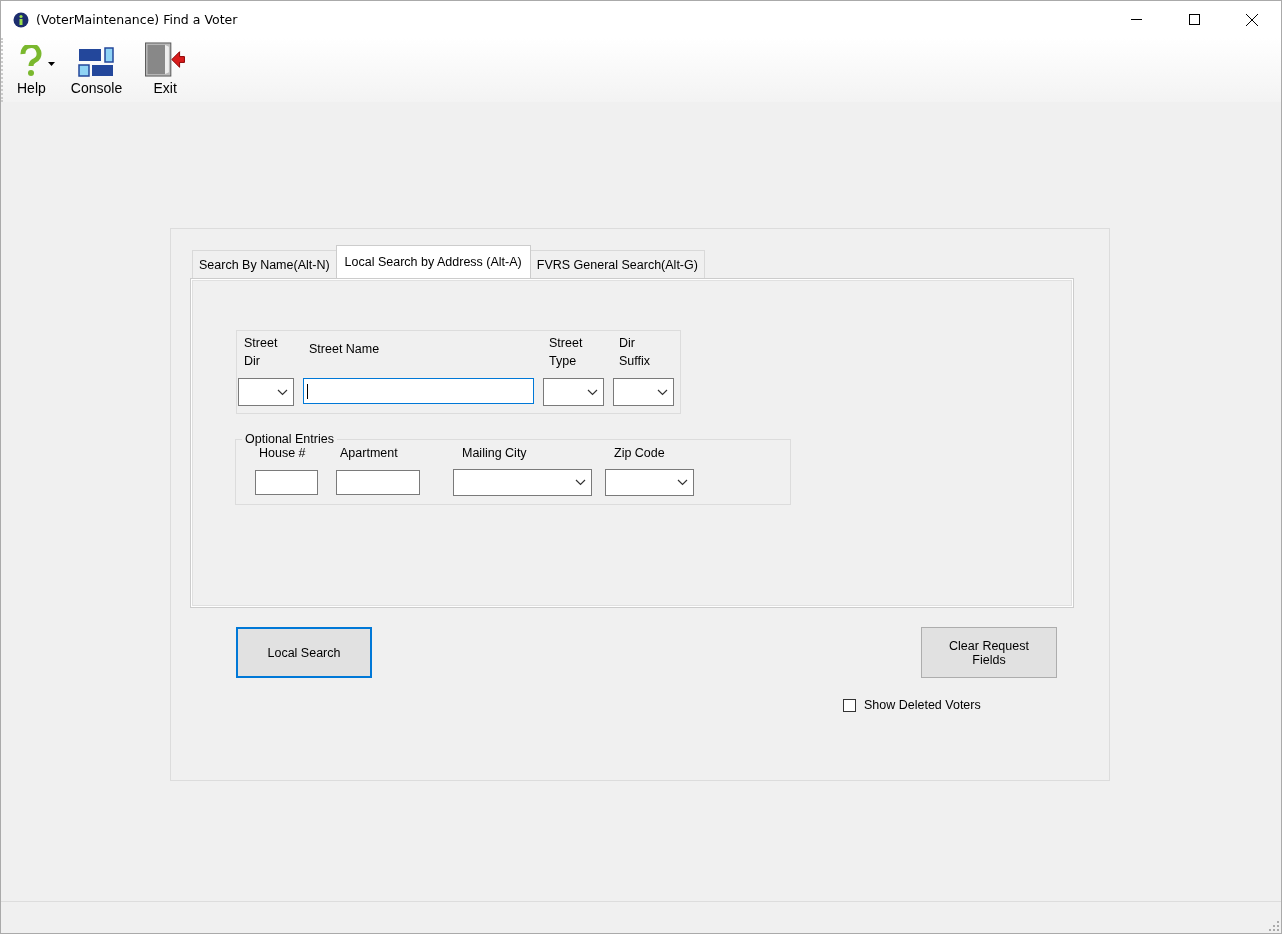 The image size is (1282, 934). I want to click on field-label: Zip Code, so click(639, 454).